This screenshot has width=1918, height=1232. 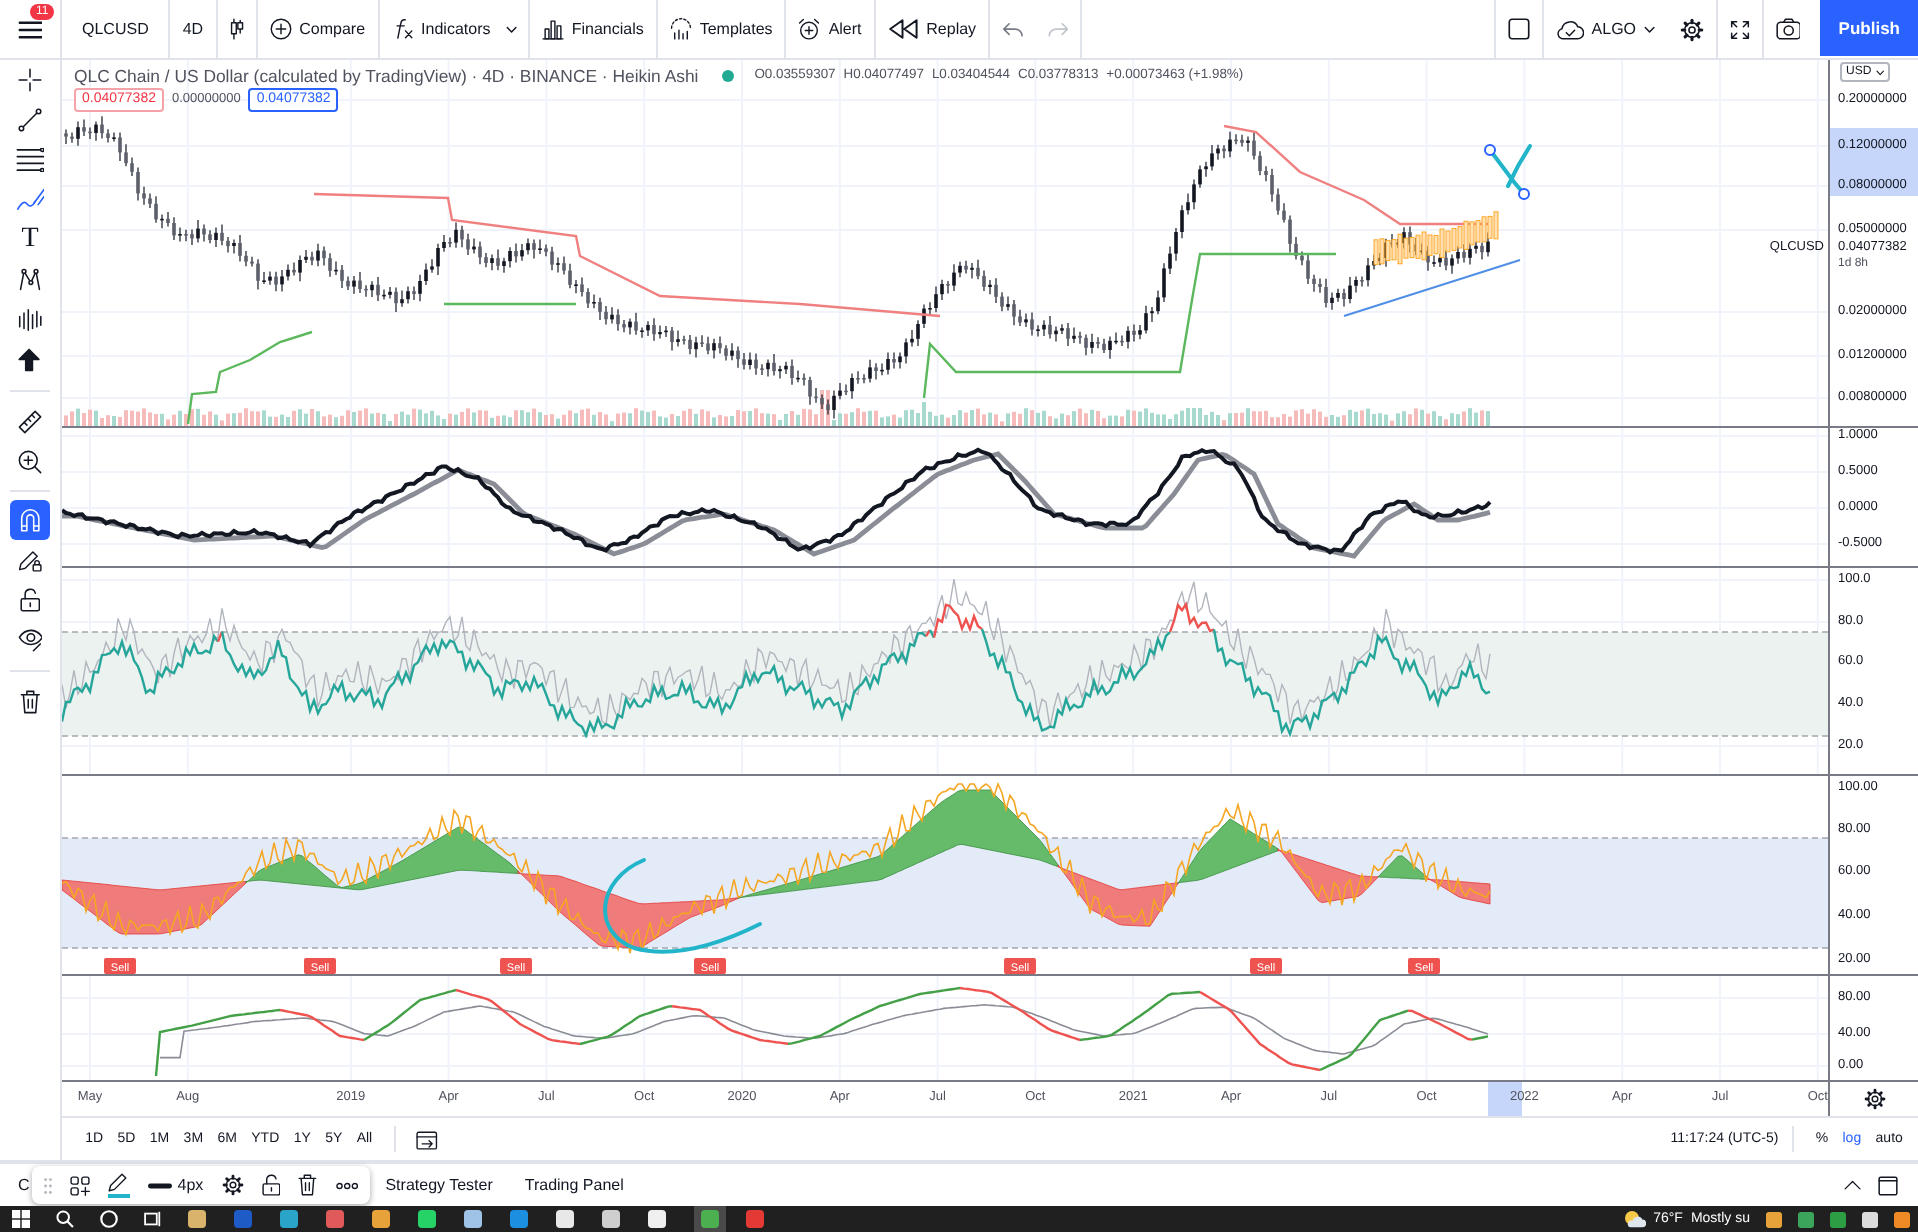 What do you see at coordinates (574, 1185) in the screenshot?
I see `panel-tab: Trading Panel` at bounding box center [574, 1185].